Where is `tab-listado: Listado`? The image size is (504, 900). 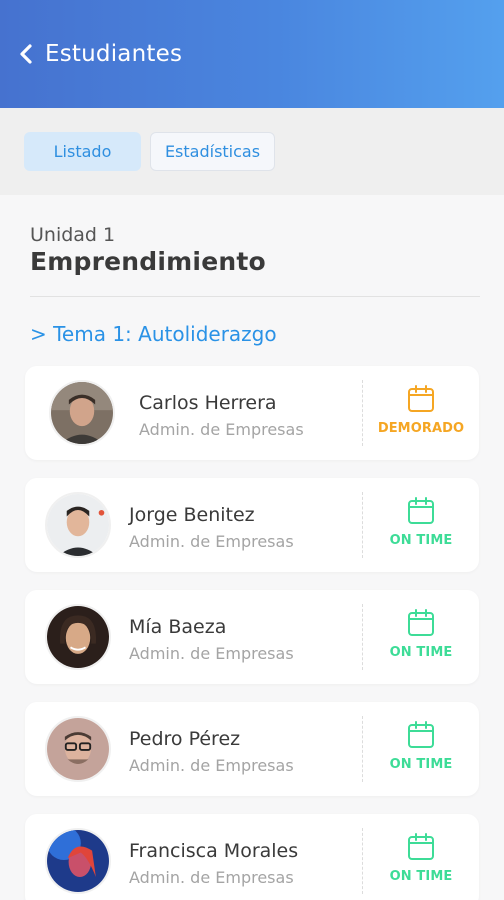
tab-listado: Listado is located at coordinates (82, 151).